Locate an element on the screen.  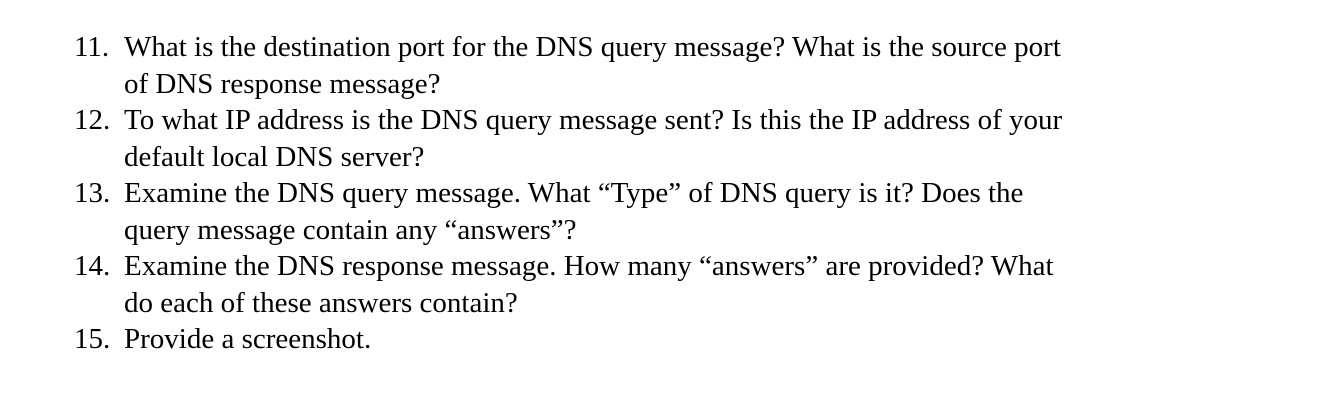
question-number: 12. is located at coordinates (92, 120).